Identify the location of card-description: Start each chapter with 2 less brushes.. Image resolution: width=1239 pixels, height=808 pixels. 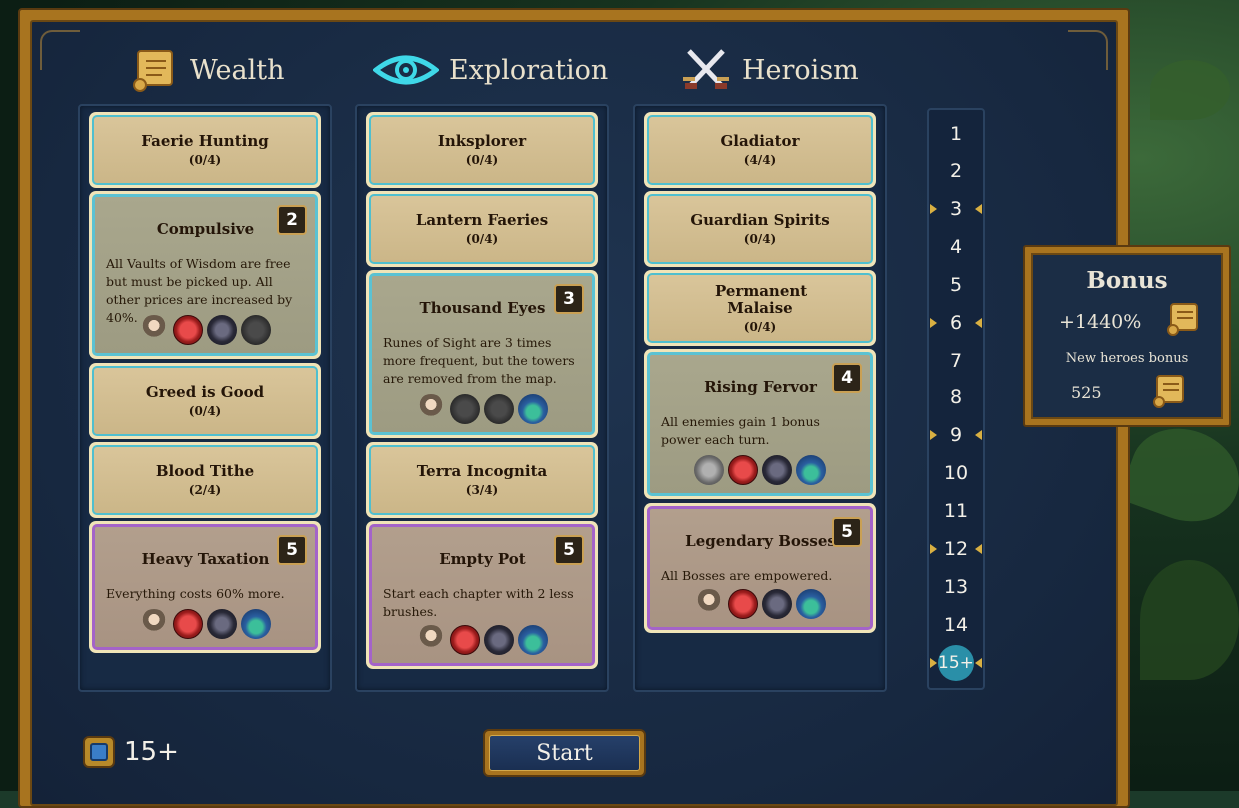
(478, 602).